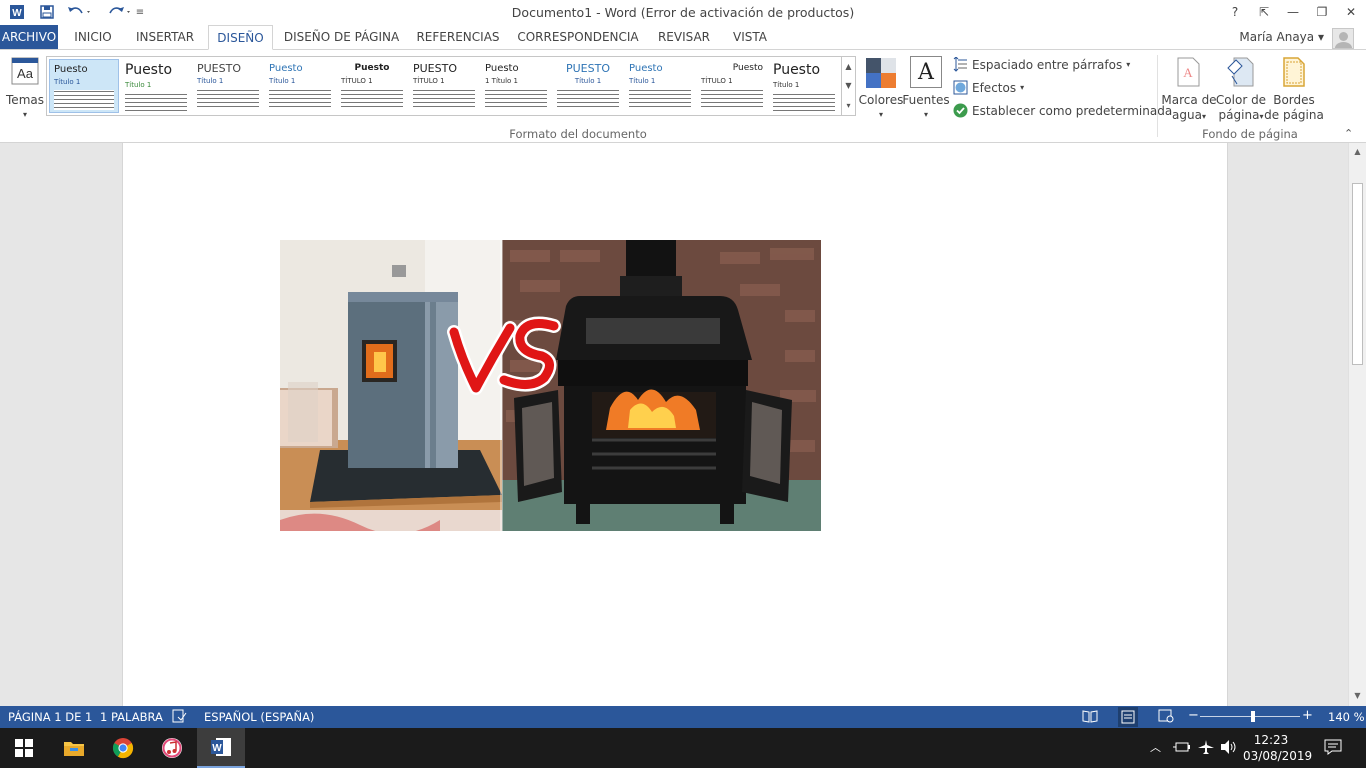  Describe the element at coordinates (1293, 12) in the screenshot. I see `minimize-button: —` at that location.